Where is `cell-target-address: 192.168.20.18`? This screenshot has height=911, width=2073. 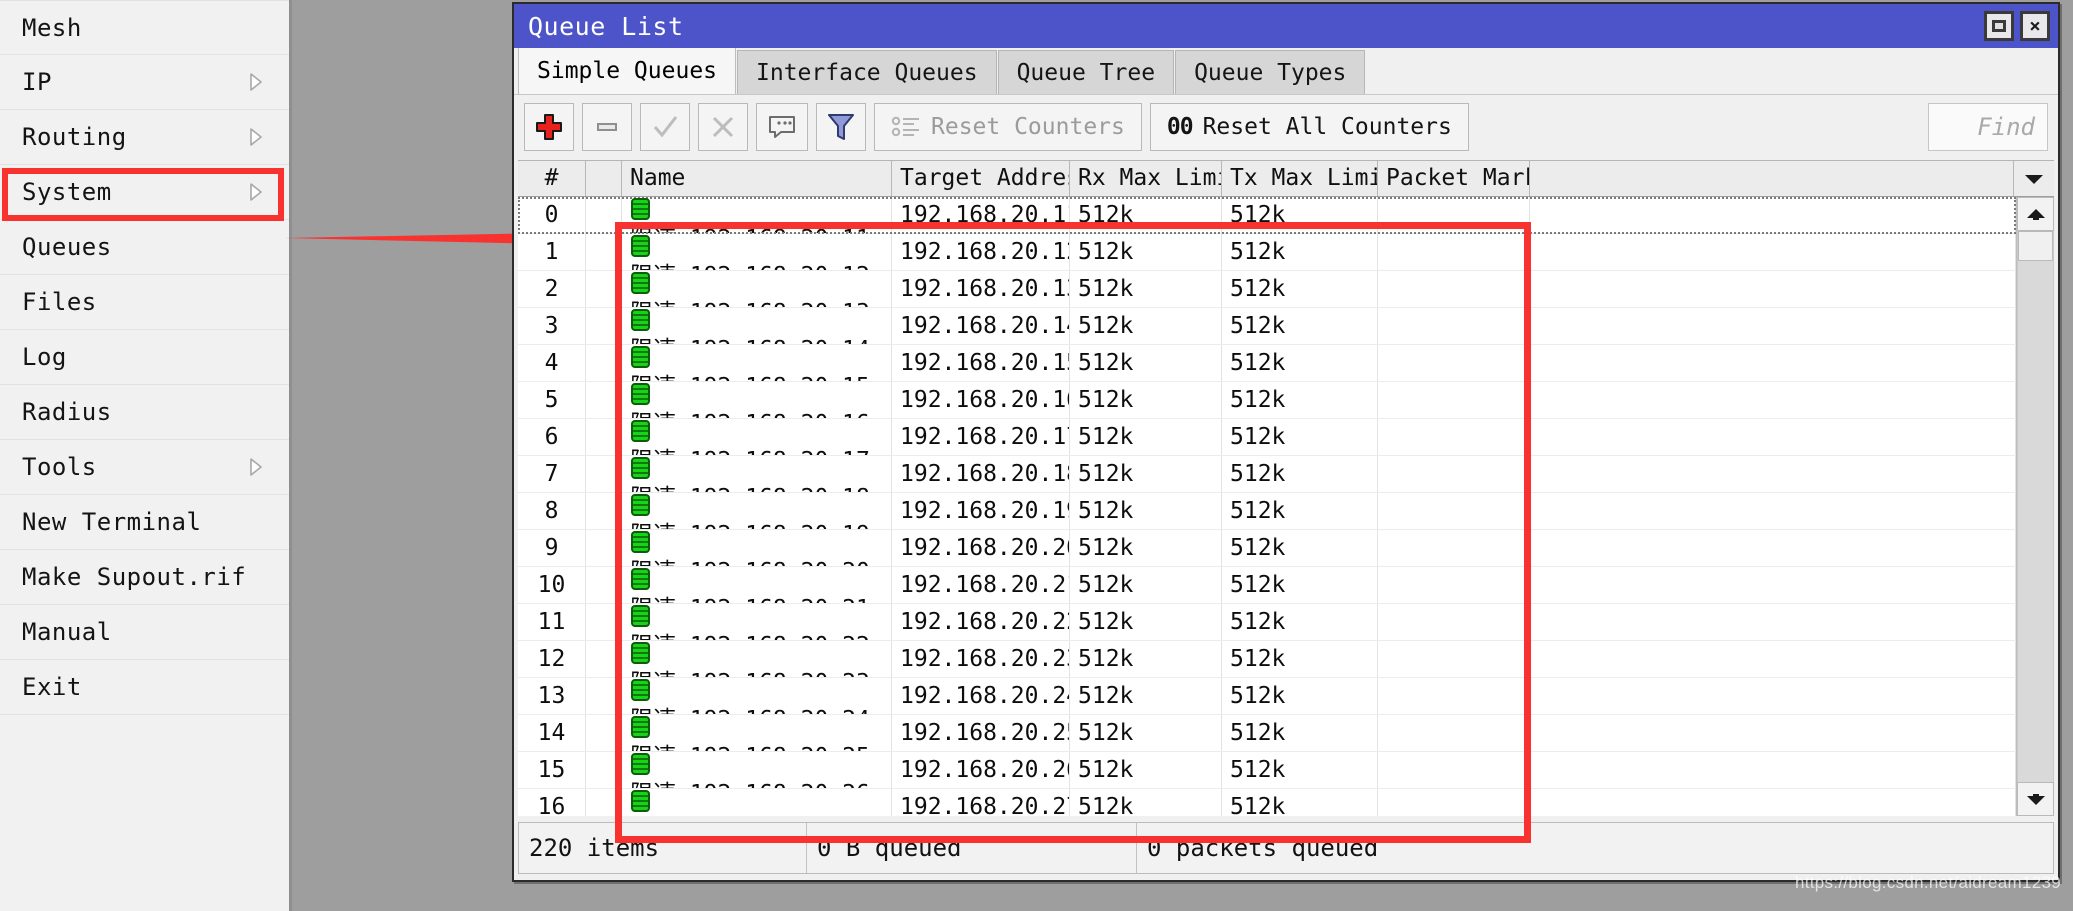 cell-target-address: 192.168.20.18 is located at coordinates (981, 474).